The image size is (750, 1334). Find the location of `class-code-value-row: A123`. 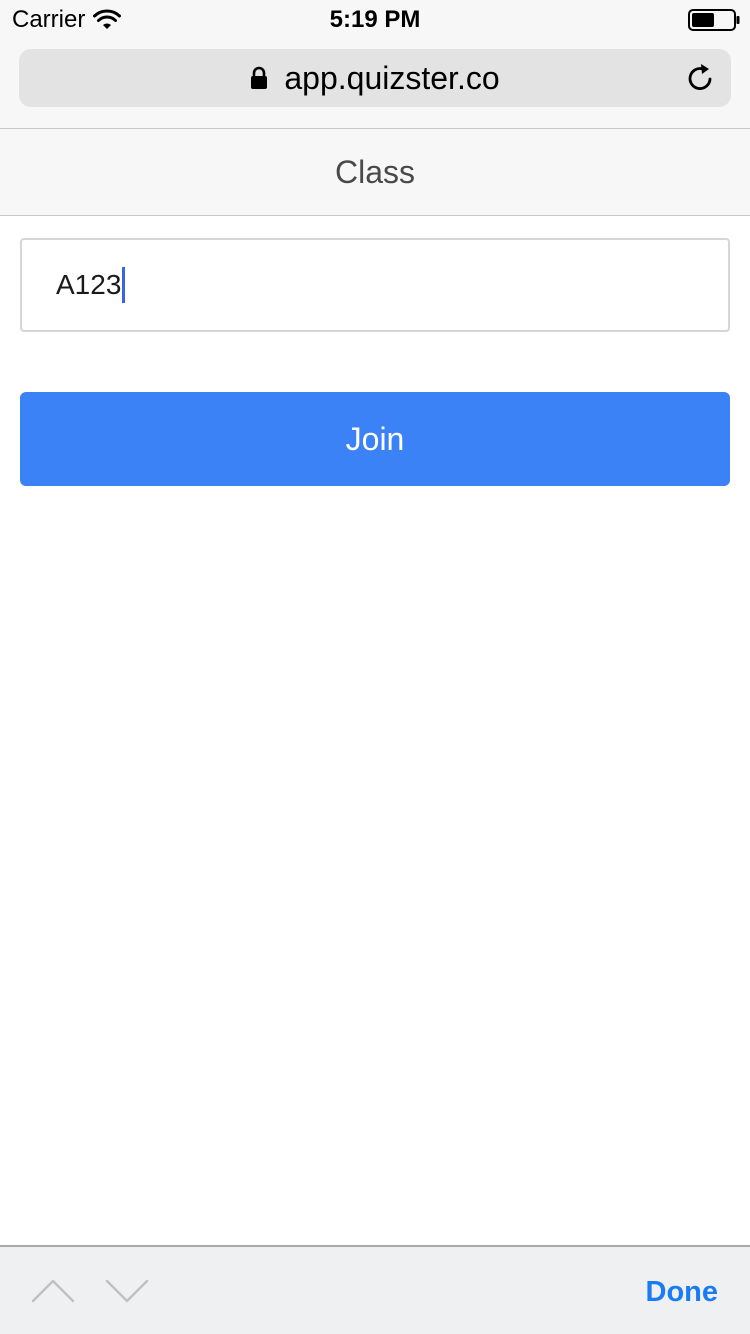

class-code-value-row: A123 is located at coordinates (91, 285).